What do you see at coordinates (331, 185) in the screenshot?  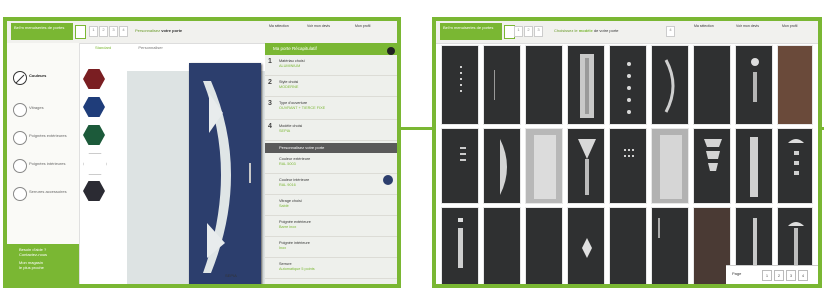 I see `summary-detail: Couleur intérieure RAL 9016` at bounding box center [331, 185].